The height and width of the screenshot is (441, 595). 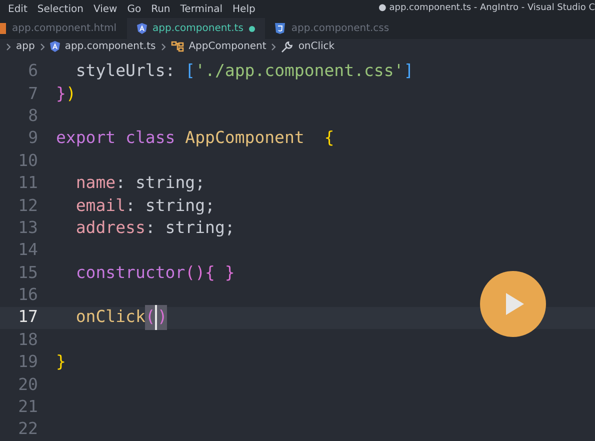 What do you see at coordinates (154, 227) in the screenshot?
I see `code-line: address: string;` at bounding box center [154, 227].